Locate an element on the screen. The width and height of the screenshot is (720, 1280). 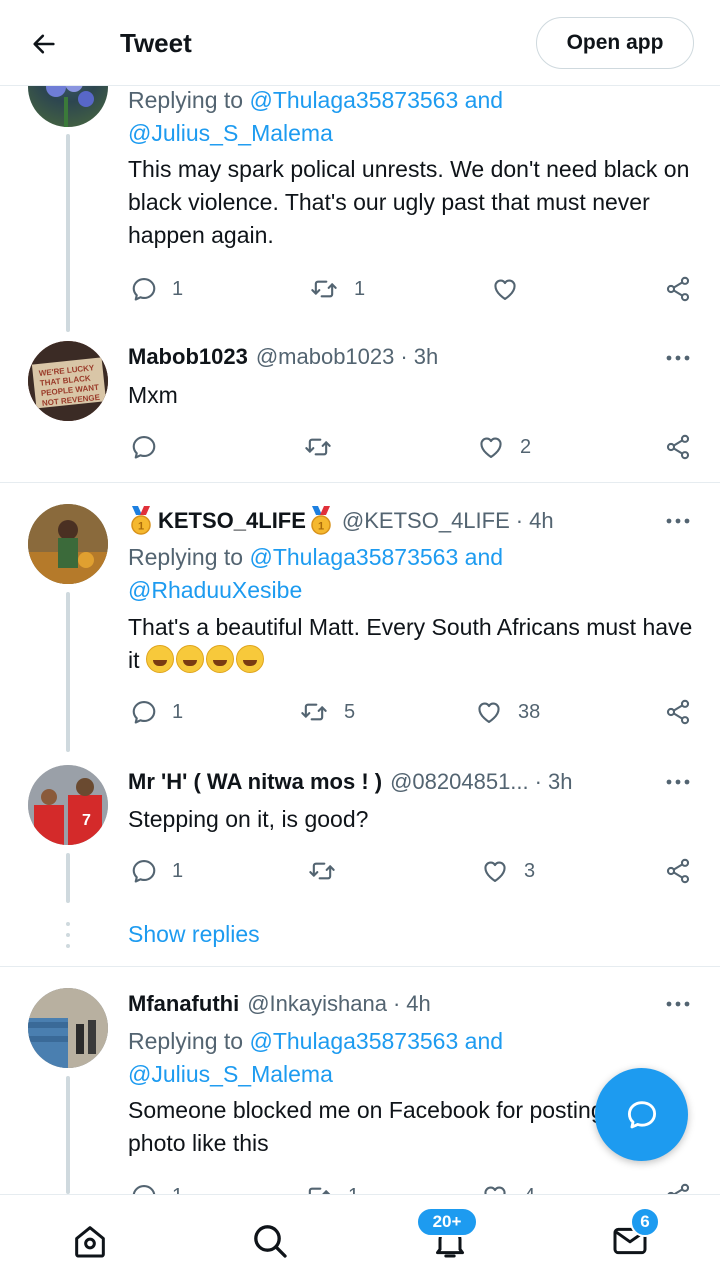
handle: @Inkayishana is located at coordinates (317, 1004).